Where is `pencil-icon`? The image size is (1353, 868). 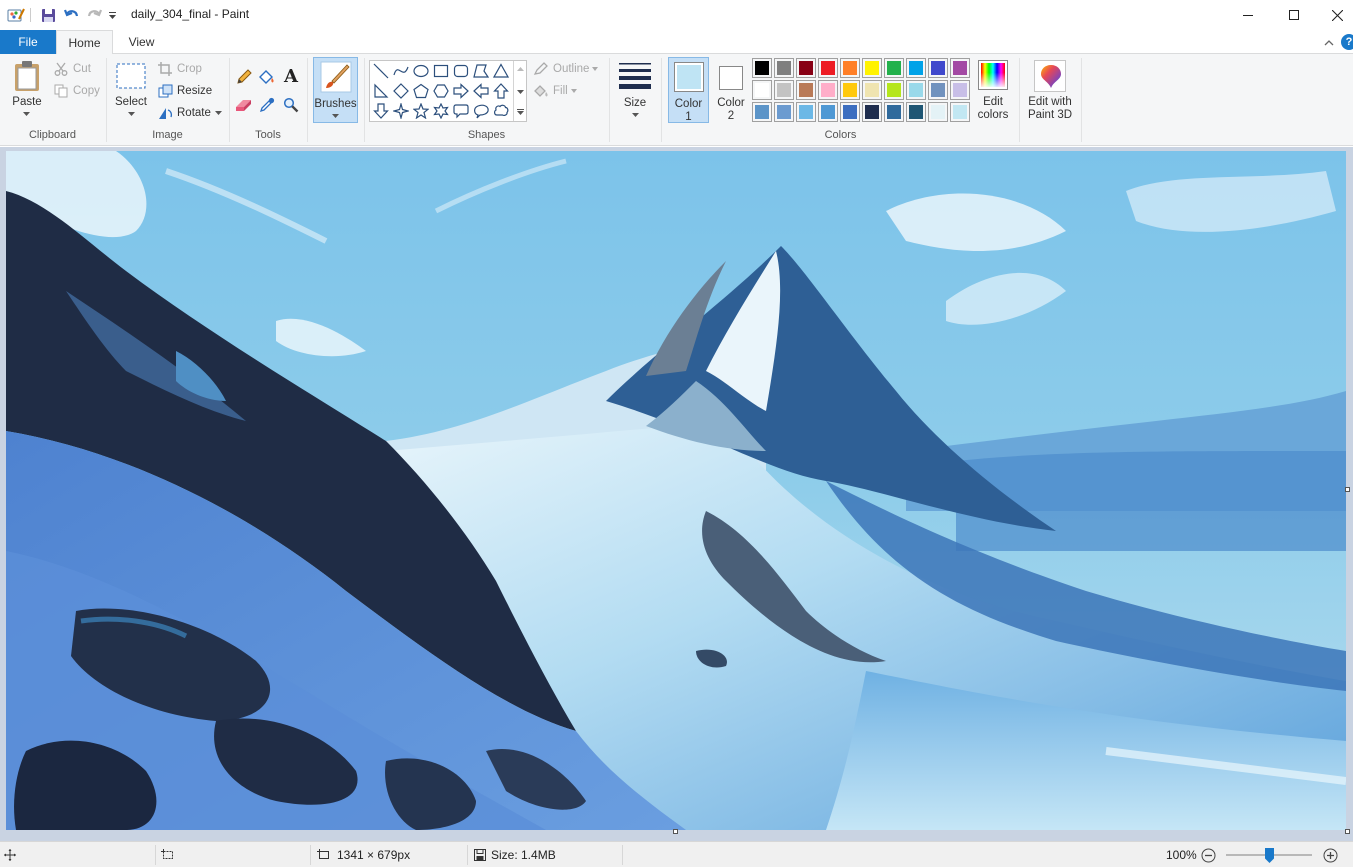 pencil-icon is located at coordinates (244, 77).